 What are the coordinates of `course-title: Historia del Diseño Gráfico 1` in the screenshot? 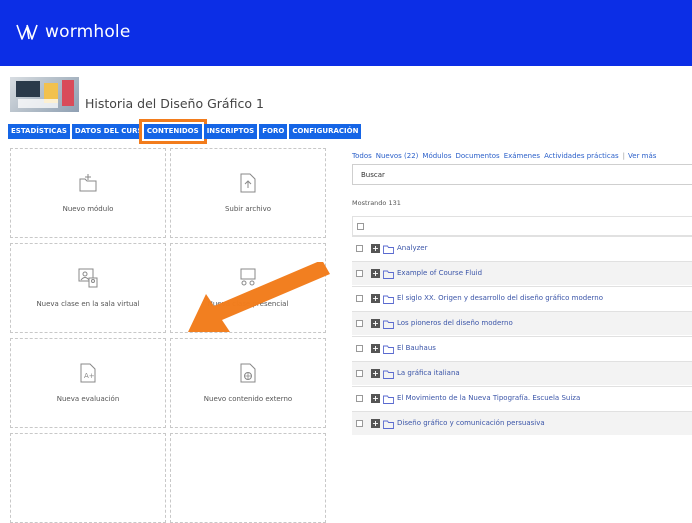 It's located at (174, 103).